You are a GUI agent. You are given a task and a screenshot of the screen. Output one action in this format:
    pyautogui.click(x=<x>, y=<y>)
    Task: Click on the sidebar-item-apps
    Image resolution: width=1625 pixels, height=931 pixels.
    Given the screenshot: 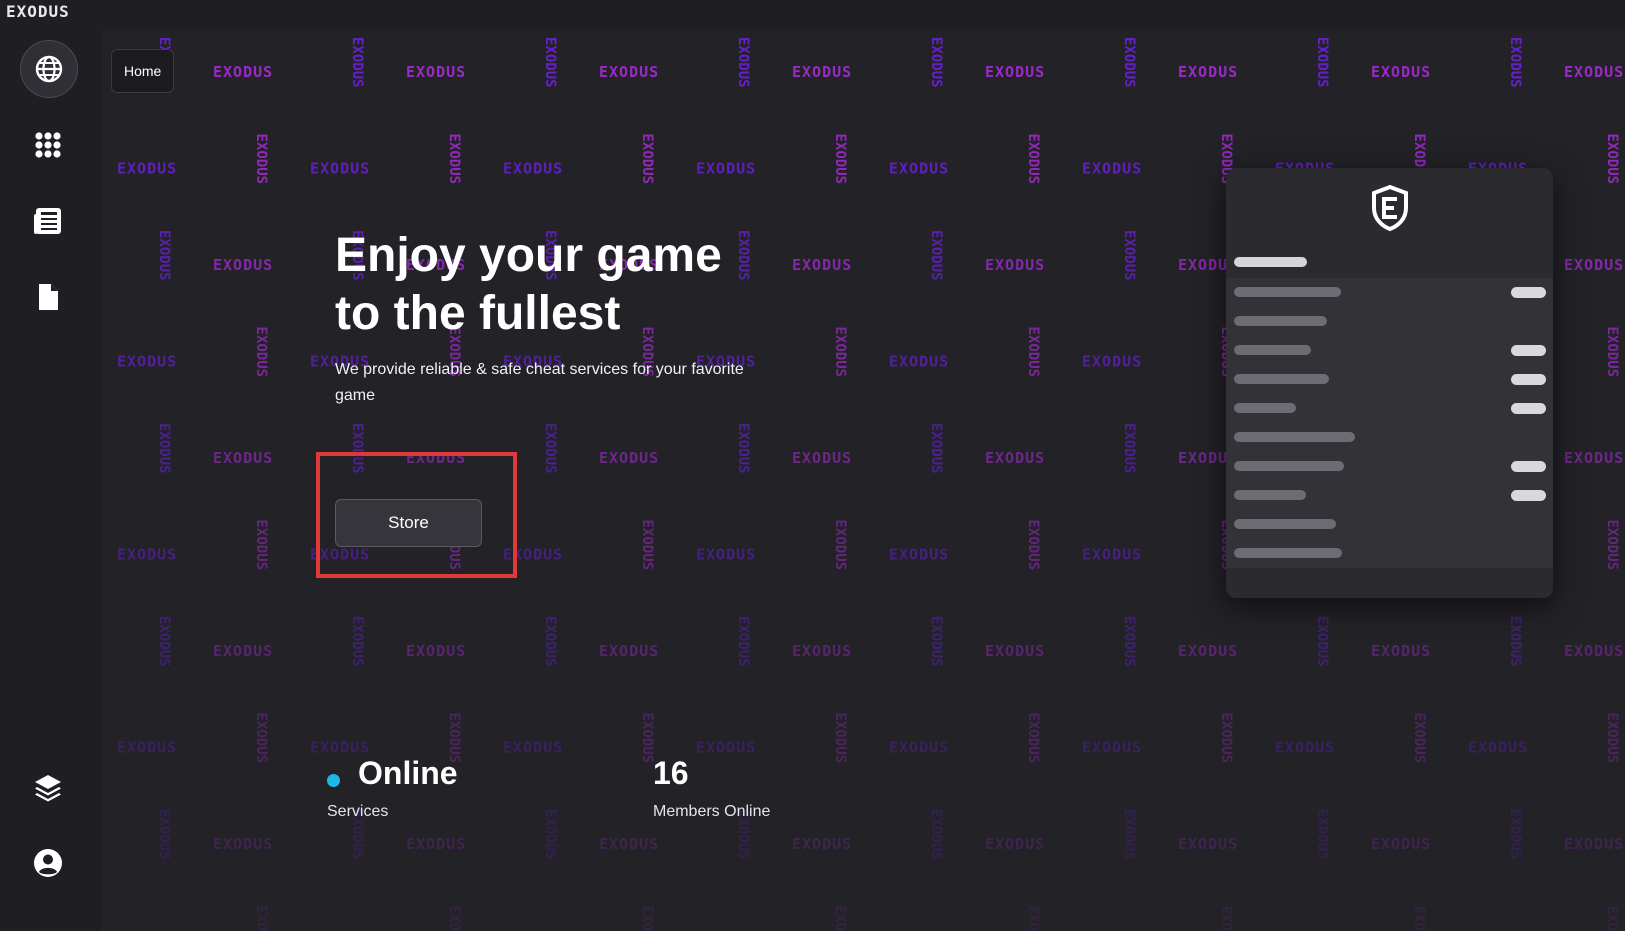 What is the action you would take?
    pyautogui.click(x=48, y=145)
    